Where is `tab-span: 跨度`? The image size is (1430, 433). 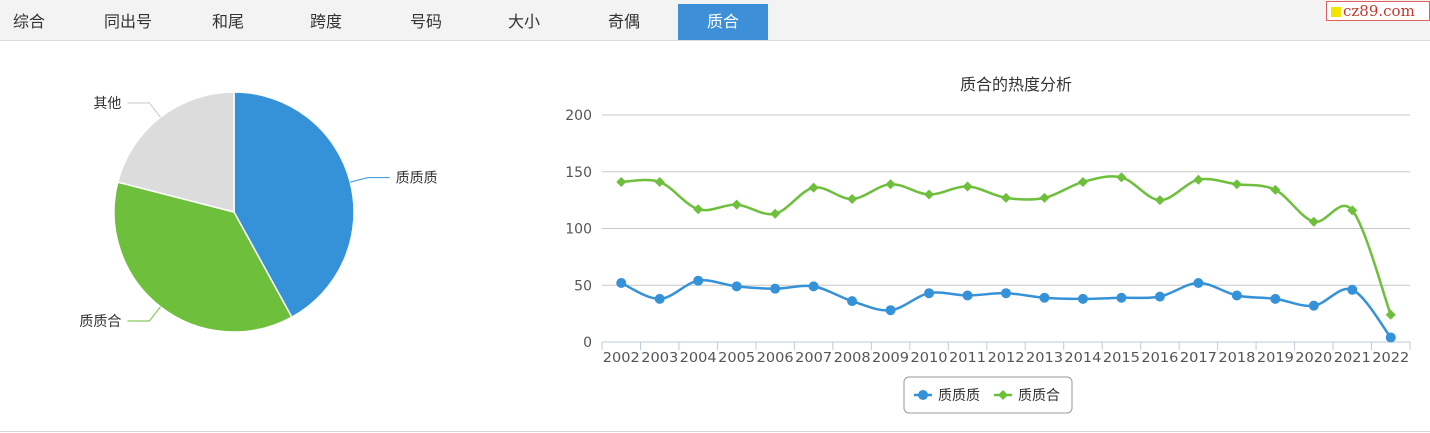 tab-span: 跨度 is located at coordinates (326, 22).